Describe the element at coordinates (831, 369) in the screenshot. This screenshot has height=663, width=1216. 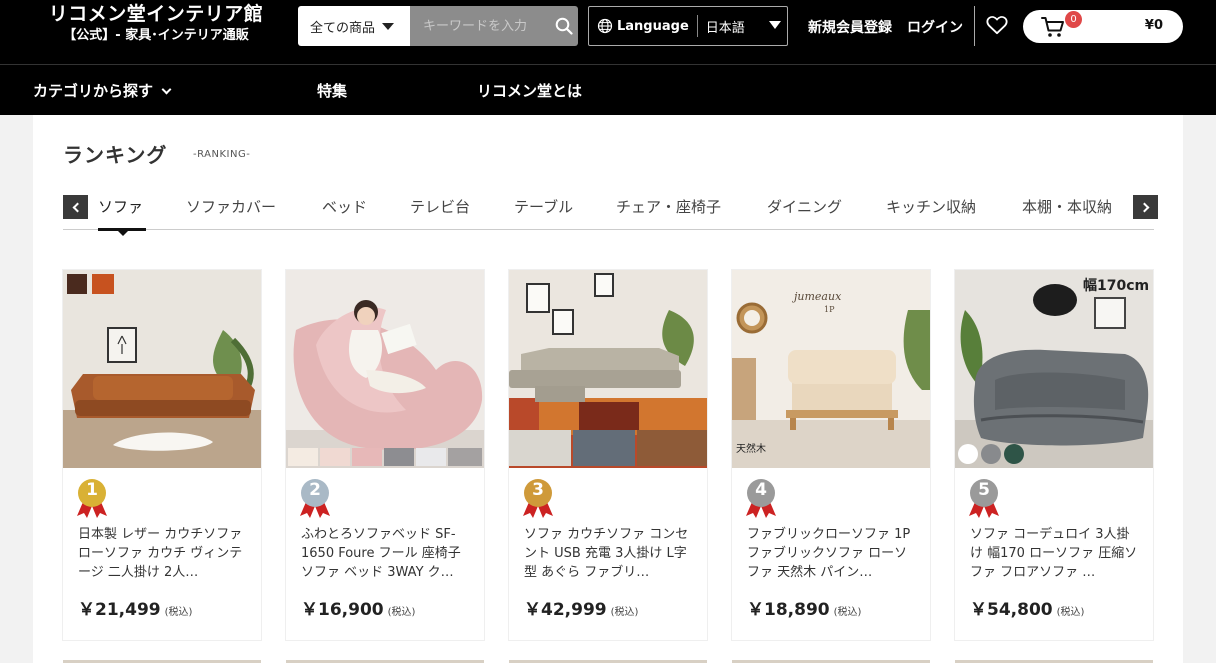
I see `product-image: jumeaux 1P 天然木` at that location.